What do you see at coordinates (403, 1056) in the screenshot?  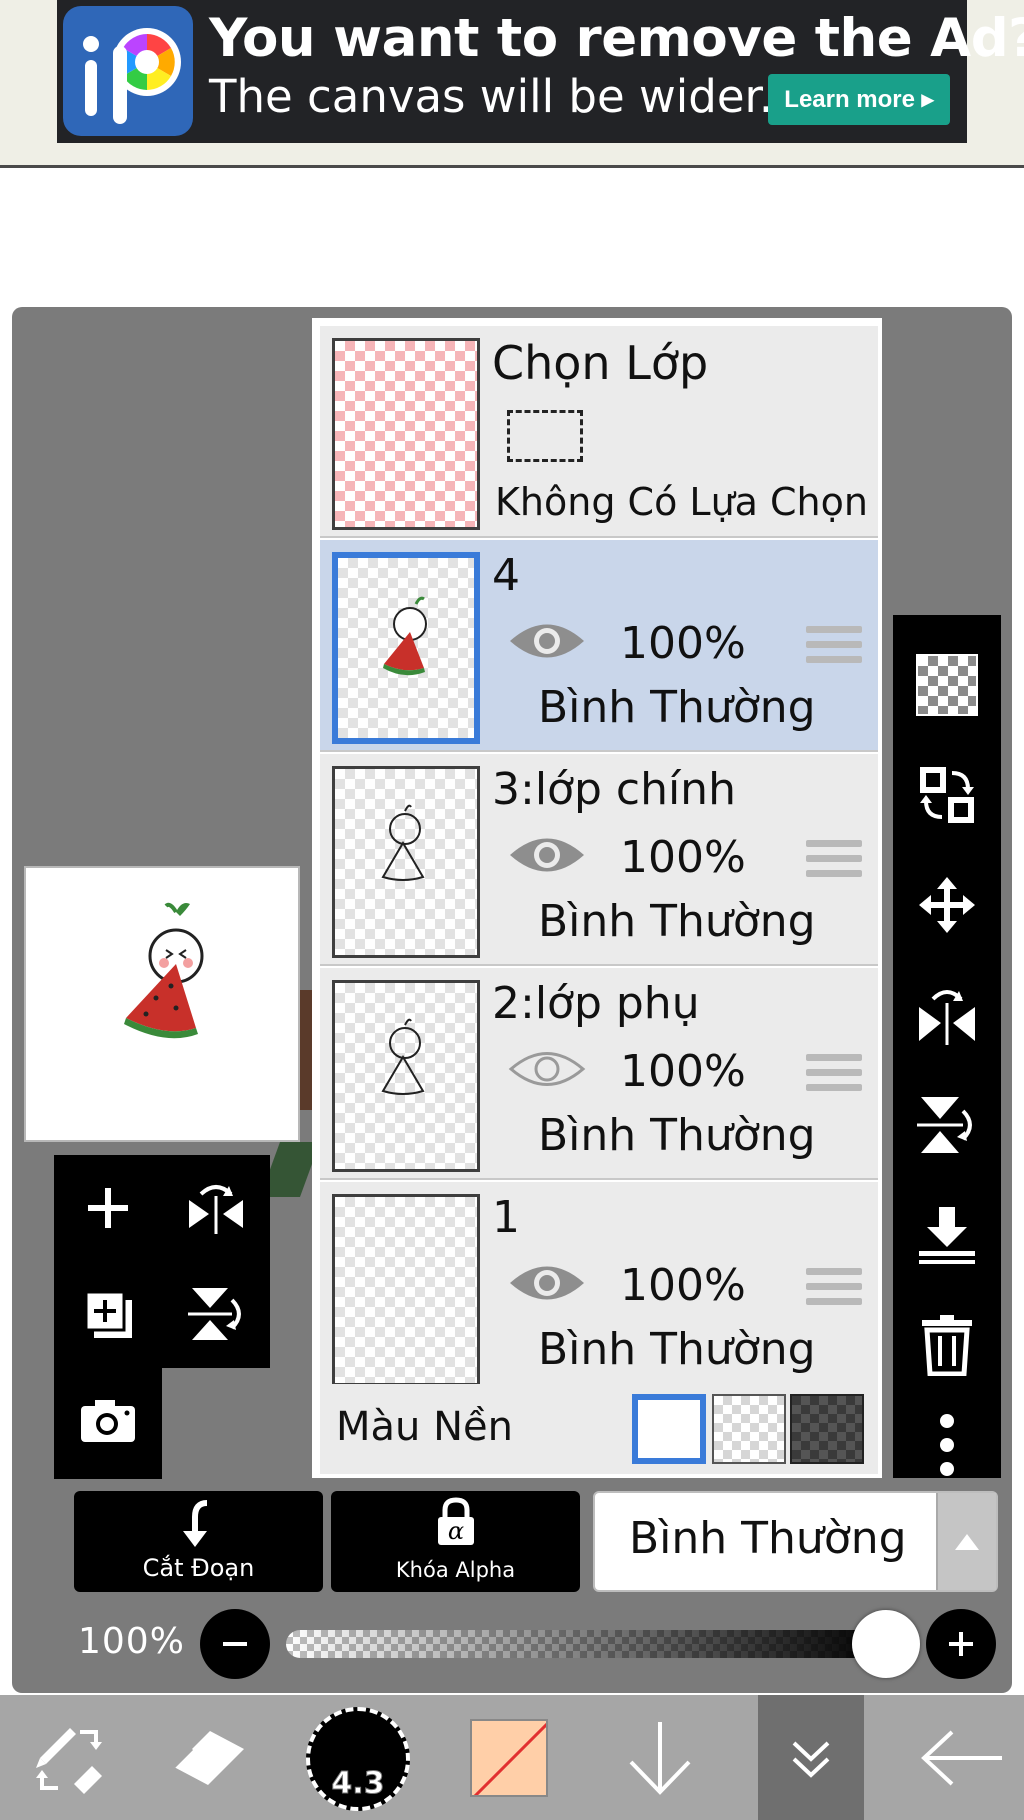 I see `layer-2-thumbnail-image` at bounding box center [403, 1056].